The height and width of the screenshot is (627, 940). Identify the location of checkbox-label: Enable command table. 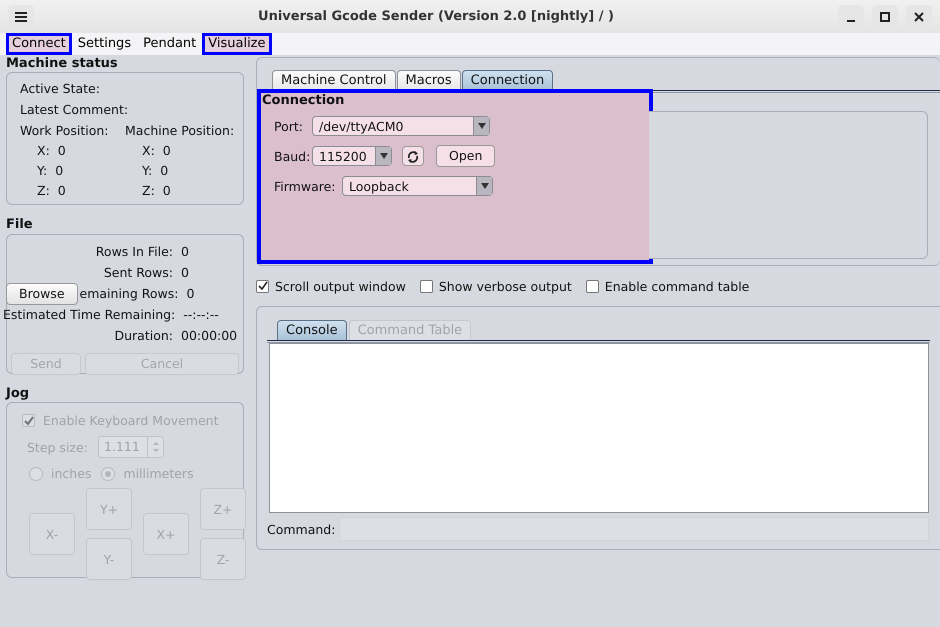
(677, 286).